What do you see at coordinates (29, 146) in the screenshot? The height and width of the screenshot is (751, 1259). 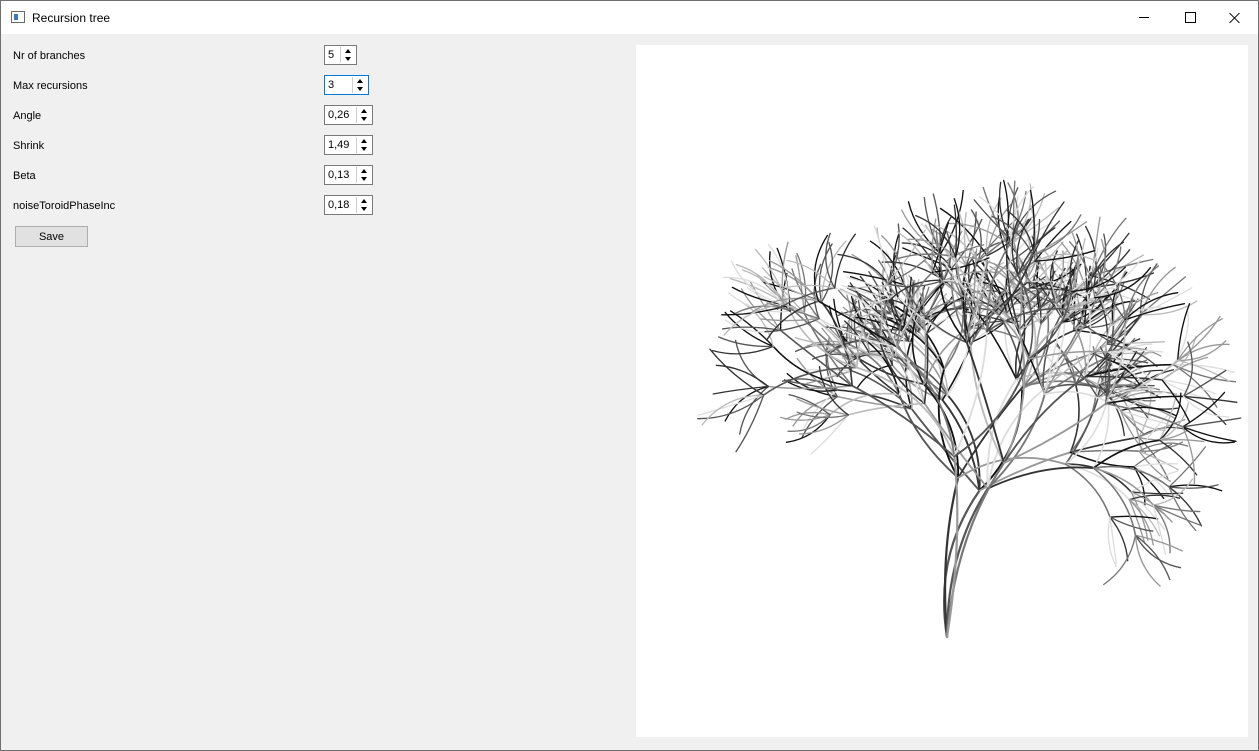 I see `label-shrink: Shrink` at bounding box center [29, 146].